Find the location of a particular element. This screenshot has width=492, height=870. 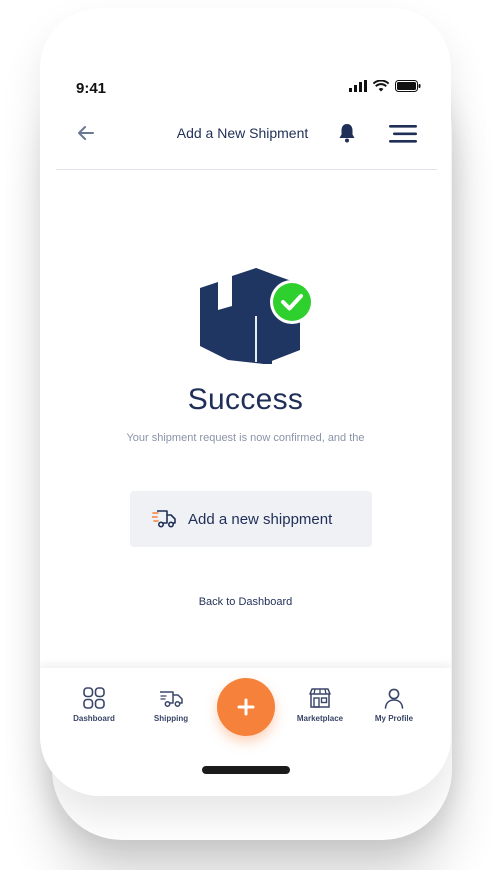

truck-icon is located at coordinates (171, 699).